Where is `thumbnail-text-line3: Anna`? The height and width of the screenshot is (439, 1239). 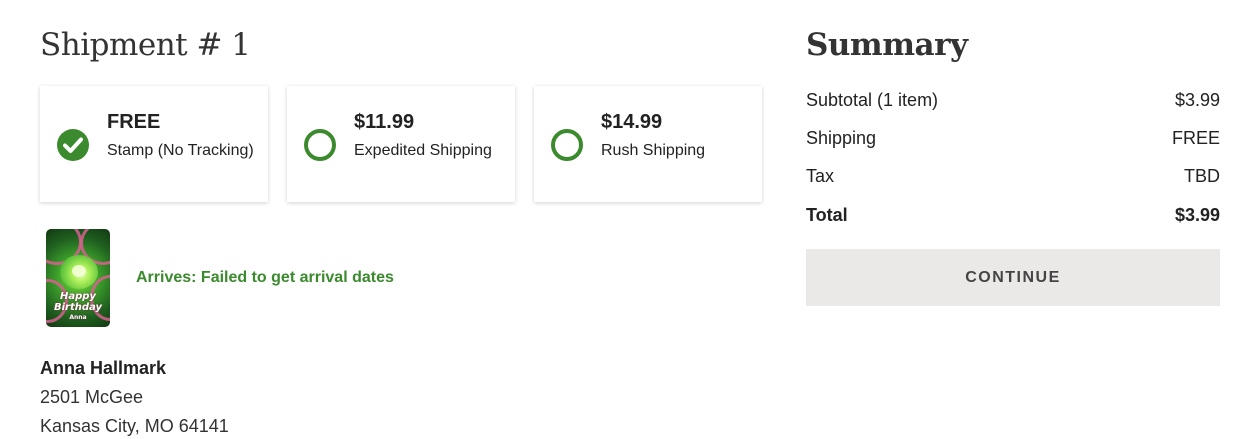 thumbnail-text-line3: Anna is located at coordinates (78, 317).